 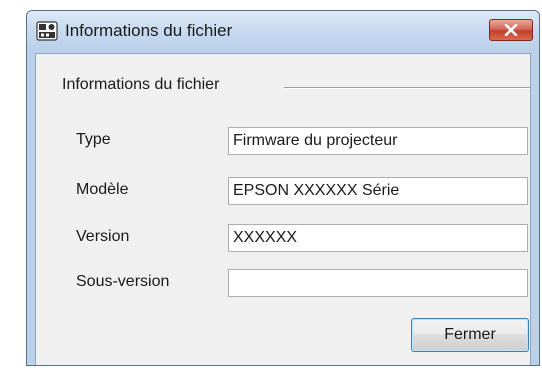 What do you see at coordinates (378, 141) in the screenshot?
I see `type-field` at bounding box center [378, 141].